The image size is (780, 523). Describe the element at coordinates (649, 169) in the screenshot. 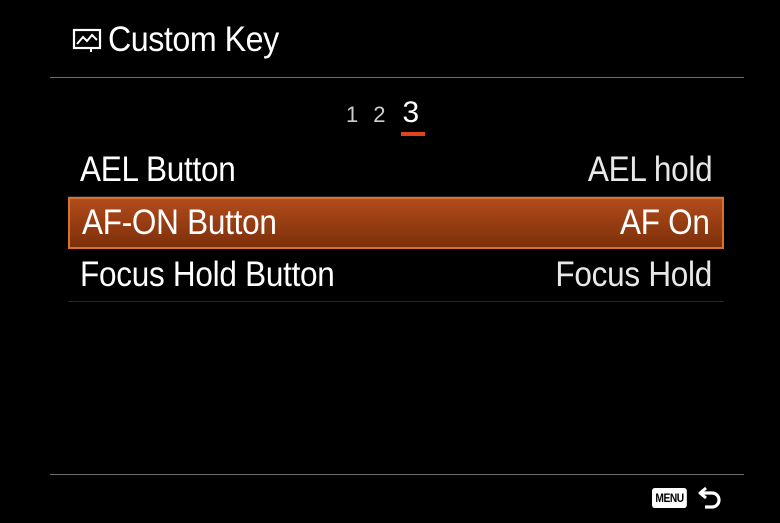

I see `setting-value: AEL hold` at that location.